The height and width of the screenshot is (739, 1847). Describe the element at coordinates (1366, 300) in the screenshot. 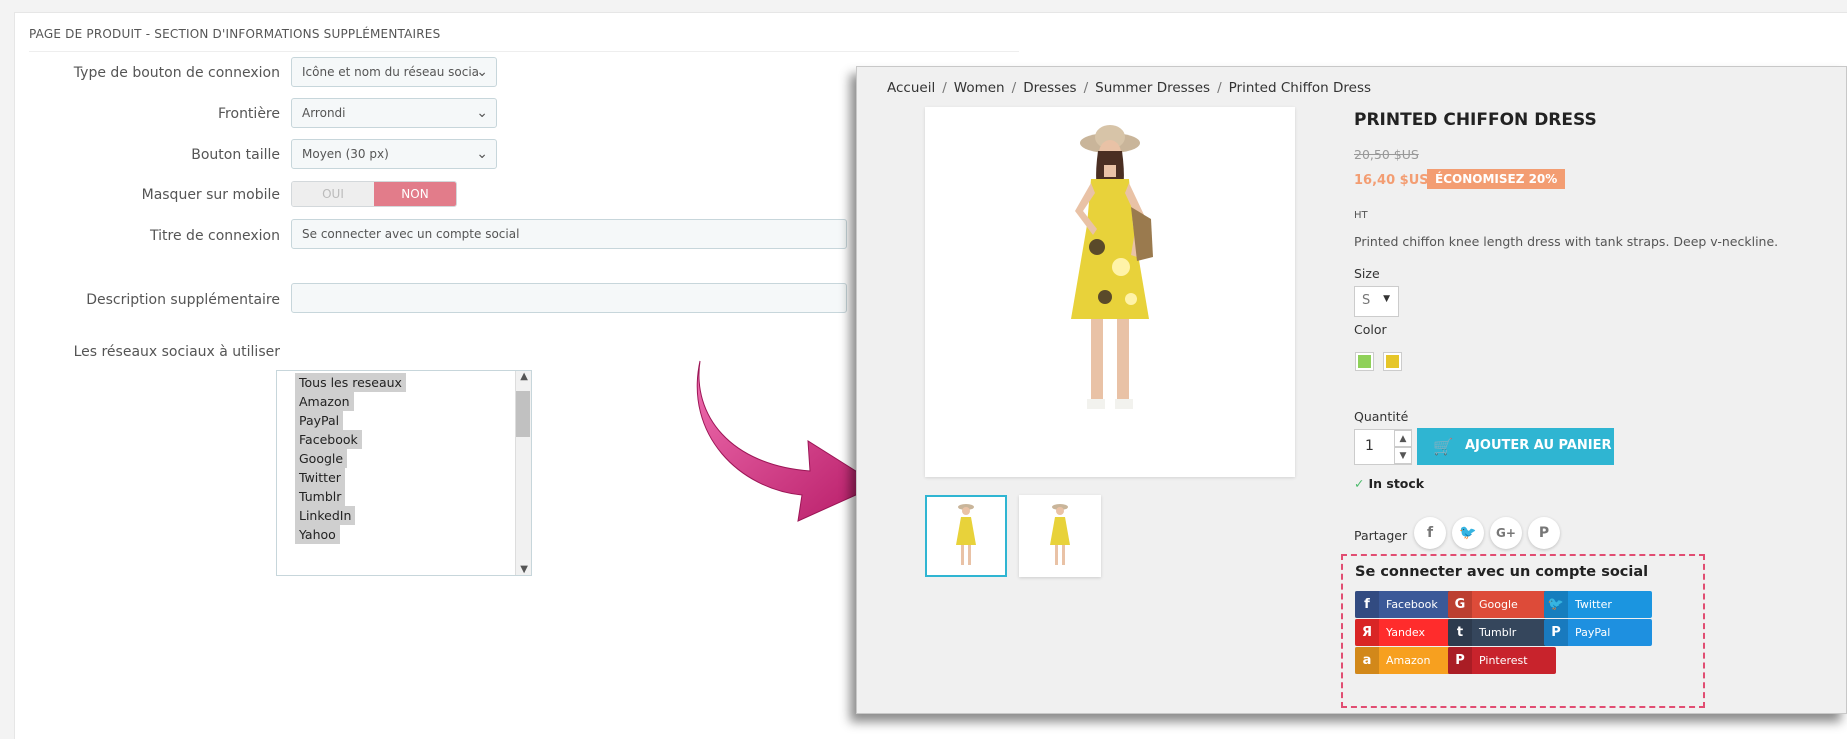

I see `size-value: S` at that location.